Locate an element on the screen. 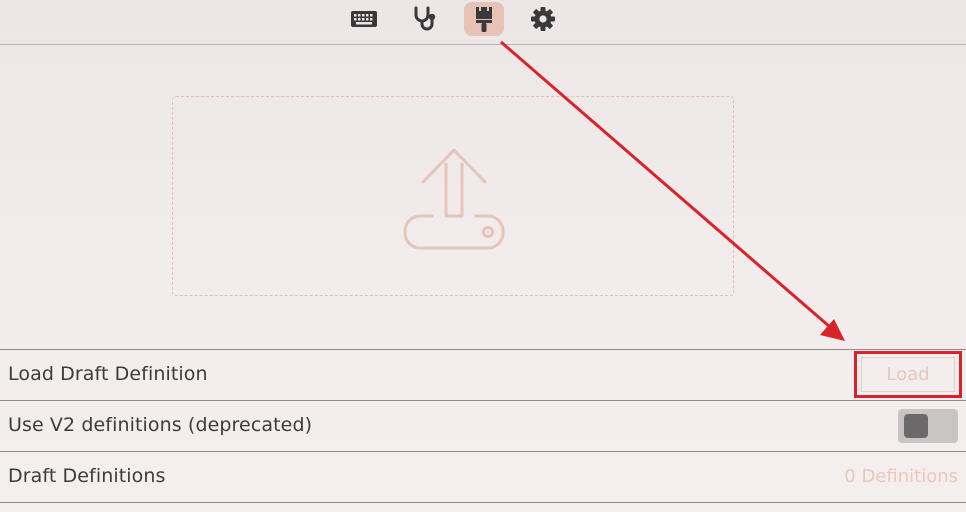 The image size is (966, 512). top-toolbar is located at coordinates (483, 22).